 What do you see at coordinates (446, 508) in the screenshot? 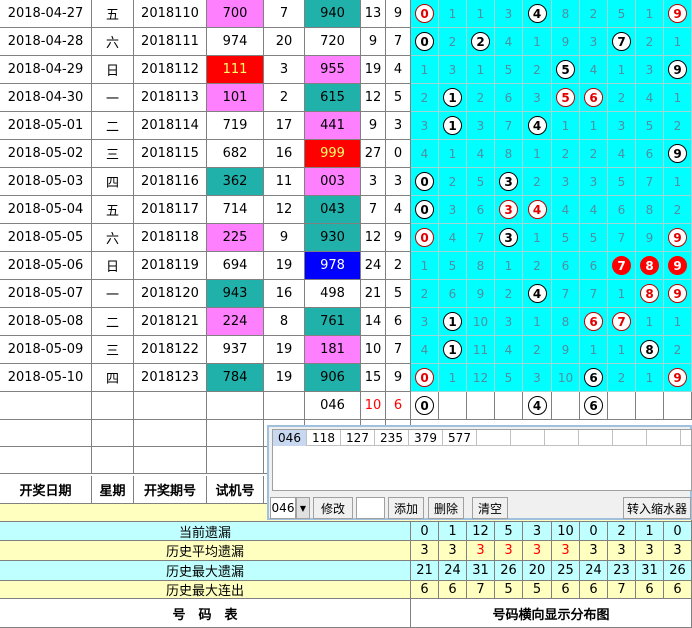
I see `delete-button: 删除` at bounding box center [446, 508].